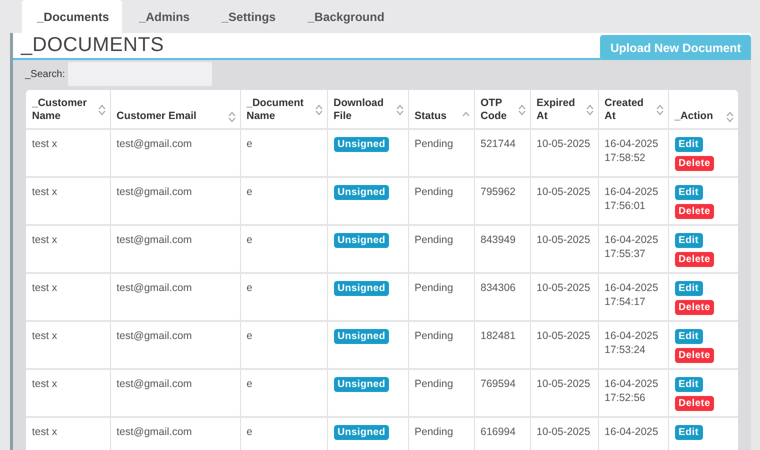 This screenshot has height=450, width=760. What do you see at coordinates (248, 16) in the screenshot?
I see `tab: _Settings` at bounding box center [248, 16].